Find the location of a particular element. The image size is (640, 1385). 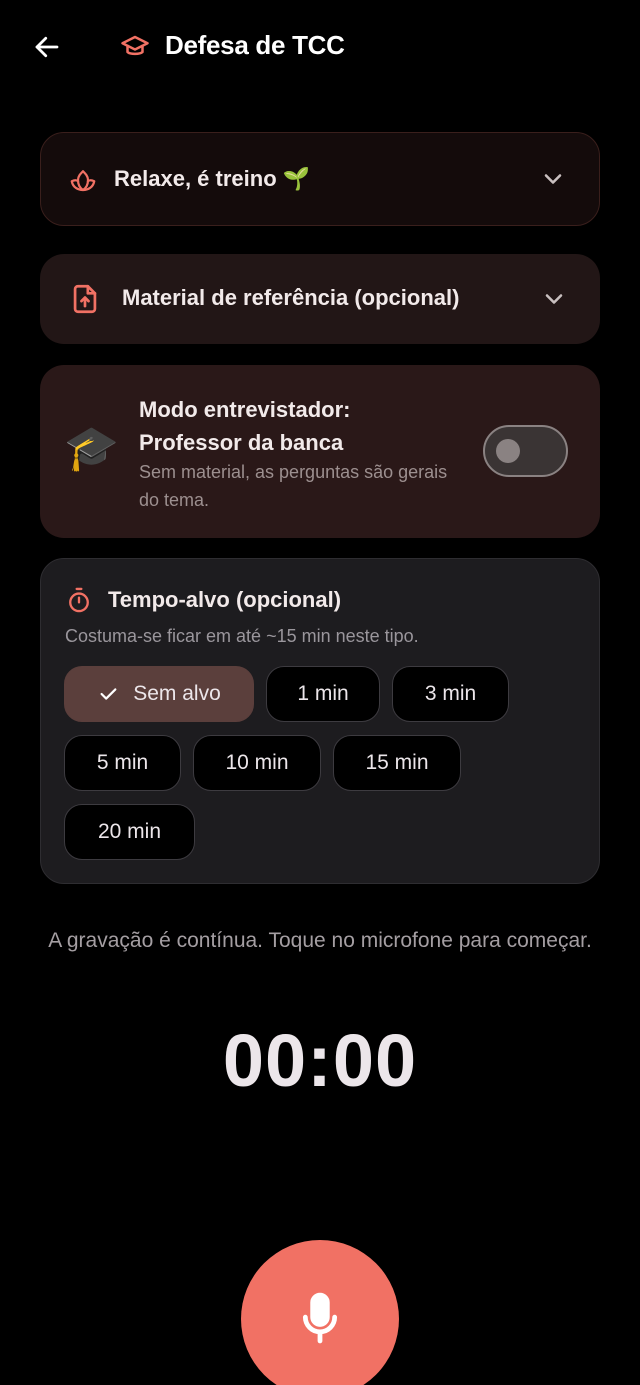

page-title: Defesa de TCC is located at coordinates (255, 45).